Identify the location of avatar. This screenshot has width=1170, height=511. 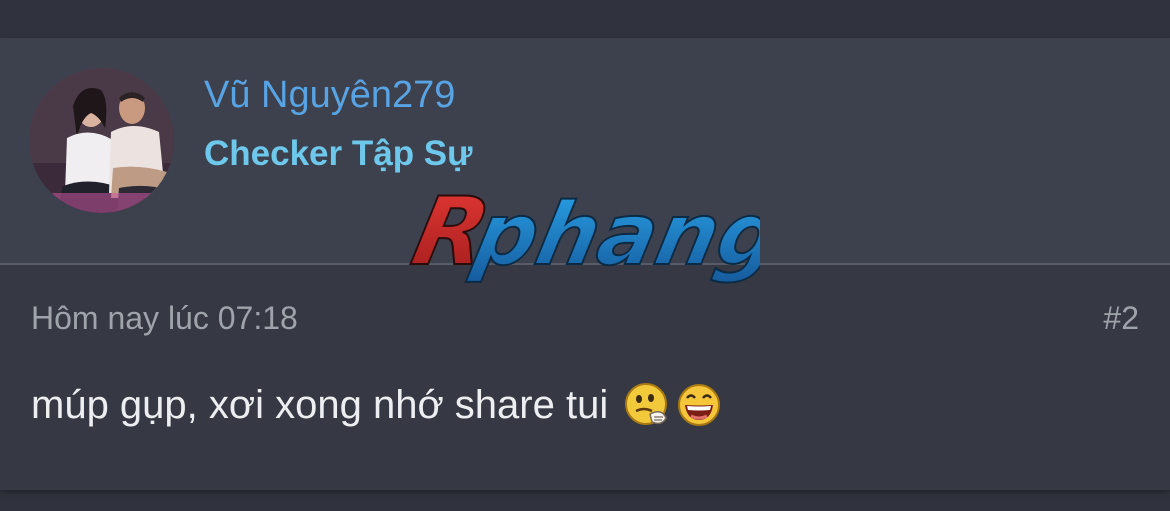
(101, 140).